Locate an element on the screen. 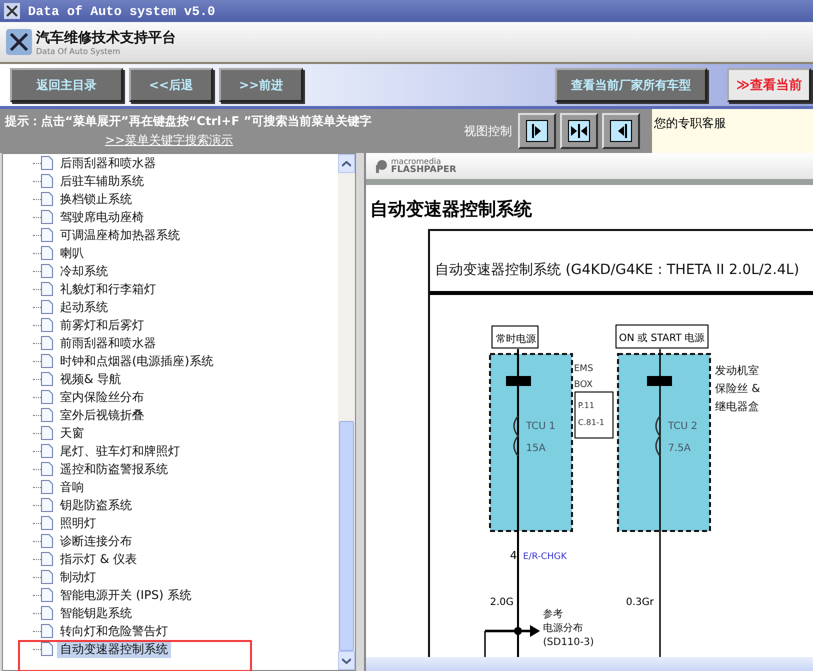 This screenshot has height=671, width=813. tree-item: 前雾灯和后雾灯 is located at coordinates (102, 325).